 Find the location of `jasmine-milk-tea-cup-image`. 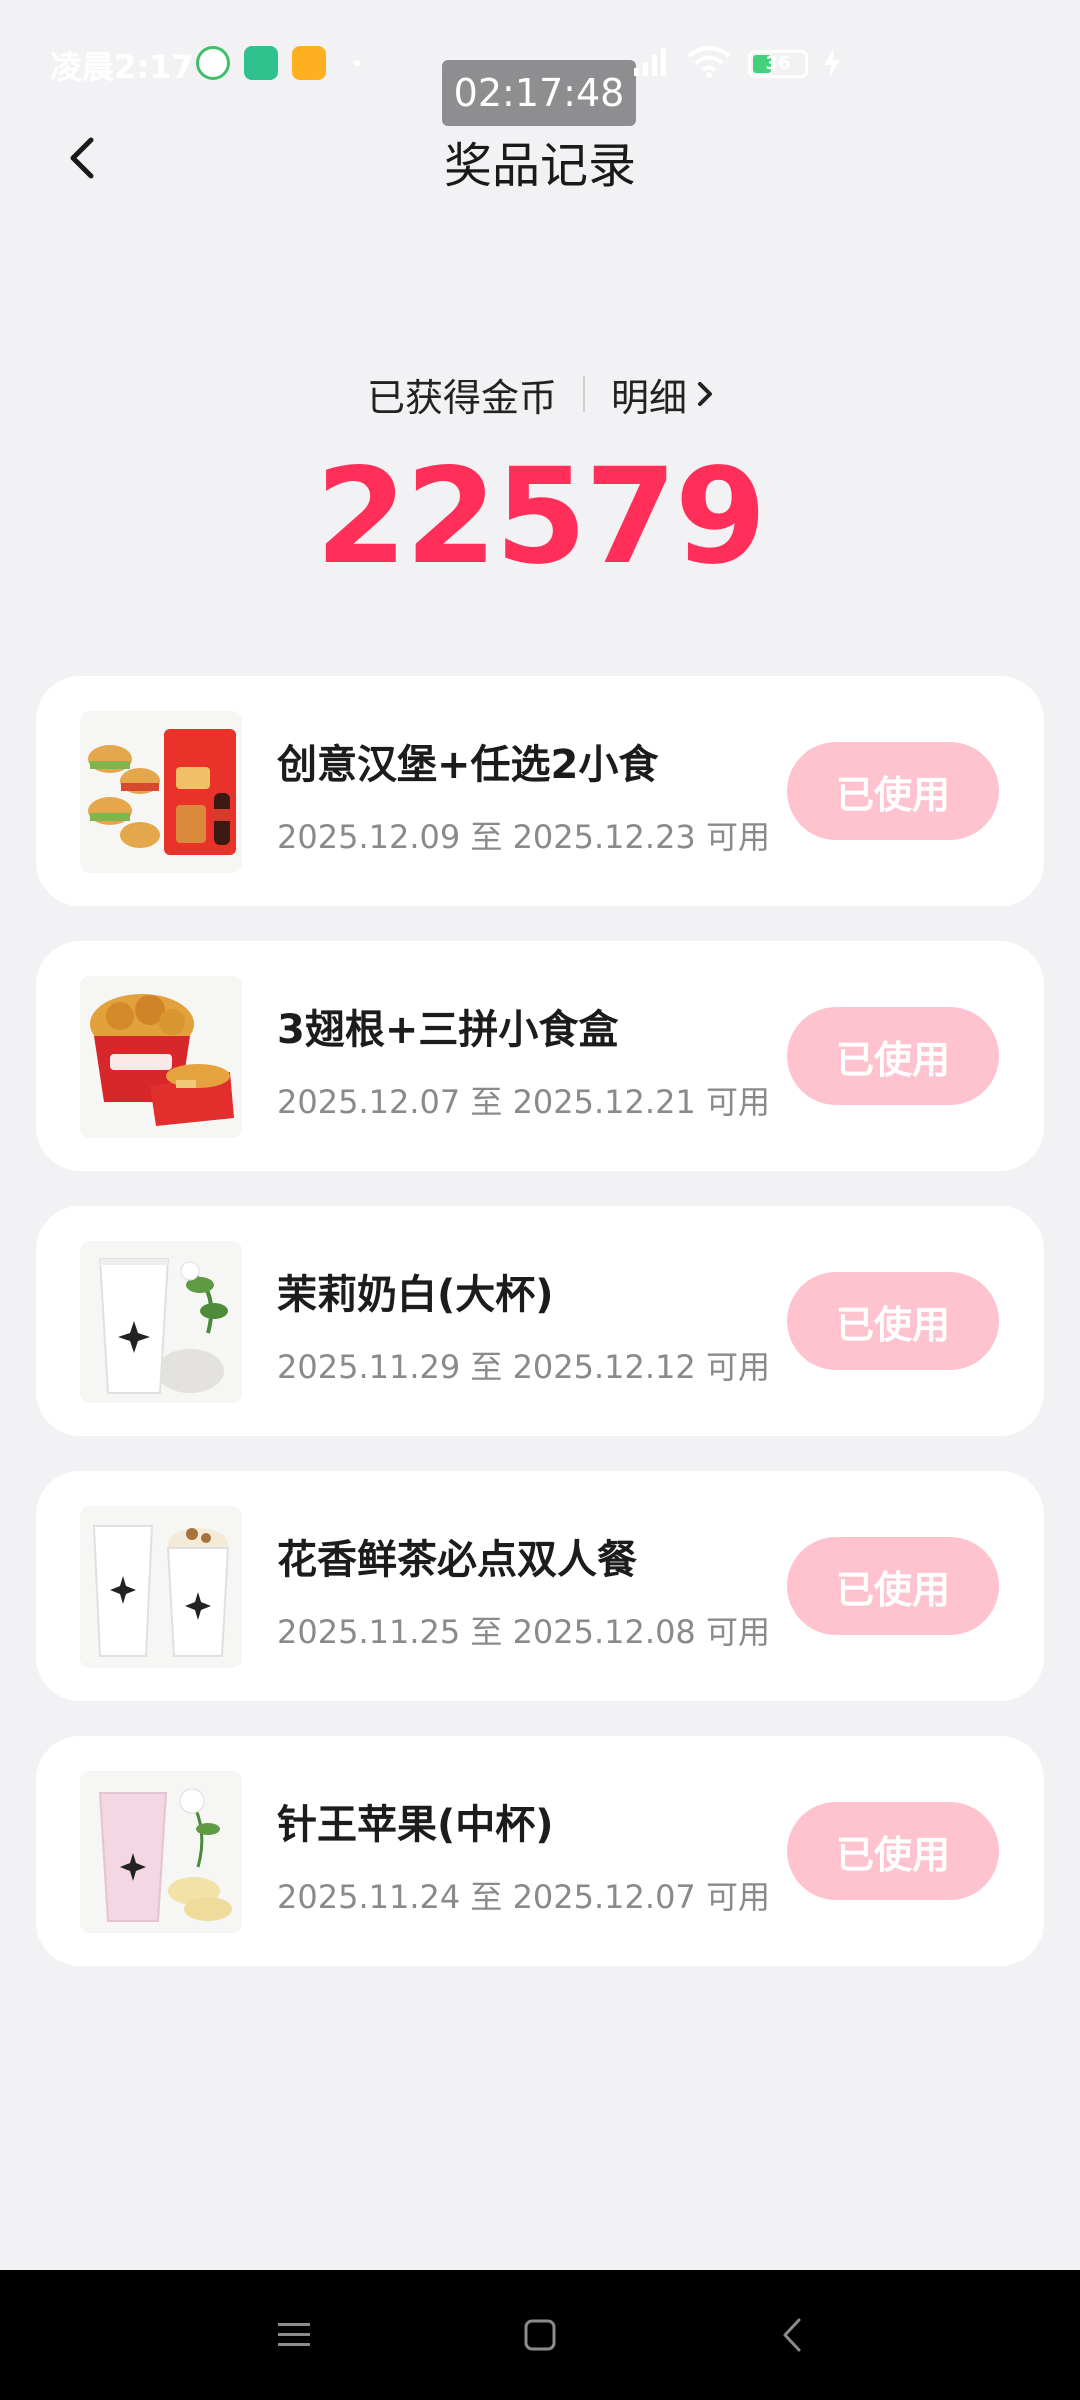

jasmine-milk-tea-cup-image is located at coordinates (161, 1322).